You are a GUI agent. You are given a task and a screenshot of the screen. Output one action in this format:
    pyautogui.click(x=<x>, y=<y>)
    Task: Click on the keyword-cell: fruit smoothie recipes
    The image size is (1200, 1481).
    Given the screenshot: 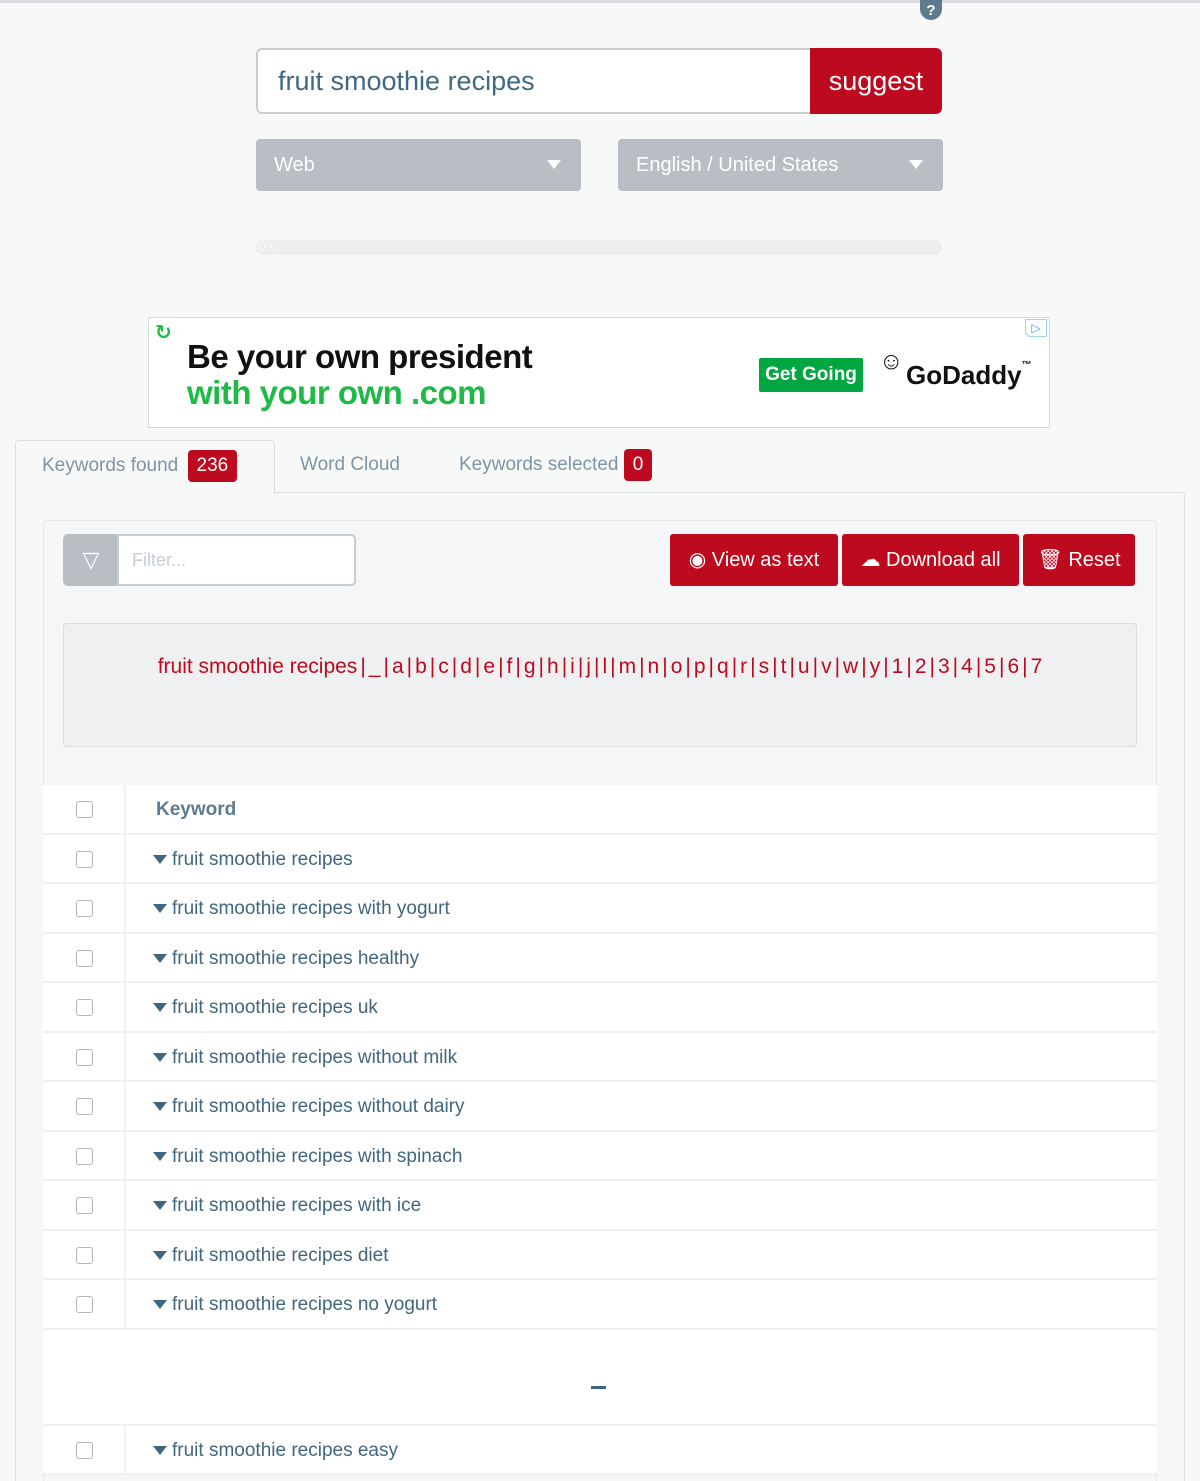 What is the action you would take?
    pyautogui.click(x=253, y=859)
    